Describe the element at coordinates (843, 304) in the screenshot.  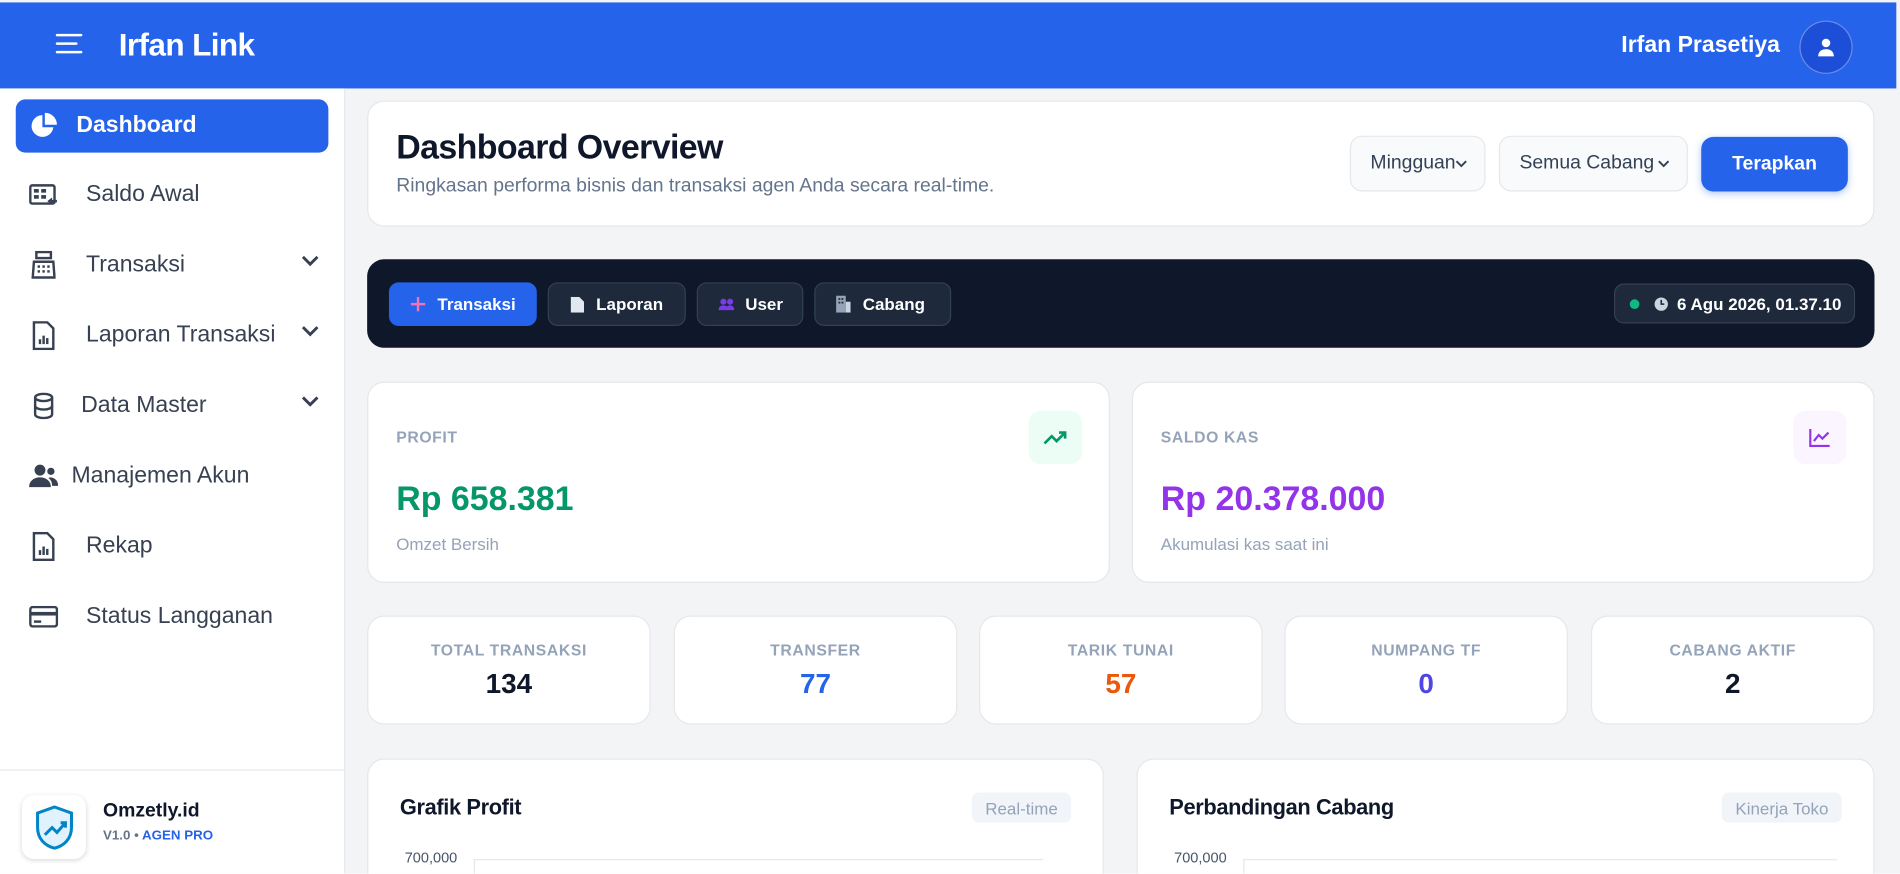
I see `building-icon` at that location.